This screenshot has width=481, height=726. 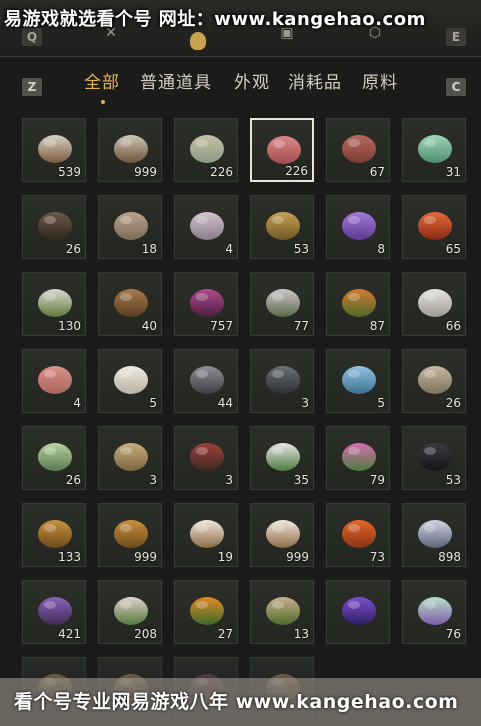 I want to click on inventory-slot: 539, so click(x=54, y=150).